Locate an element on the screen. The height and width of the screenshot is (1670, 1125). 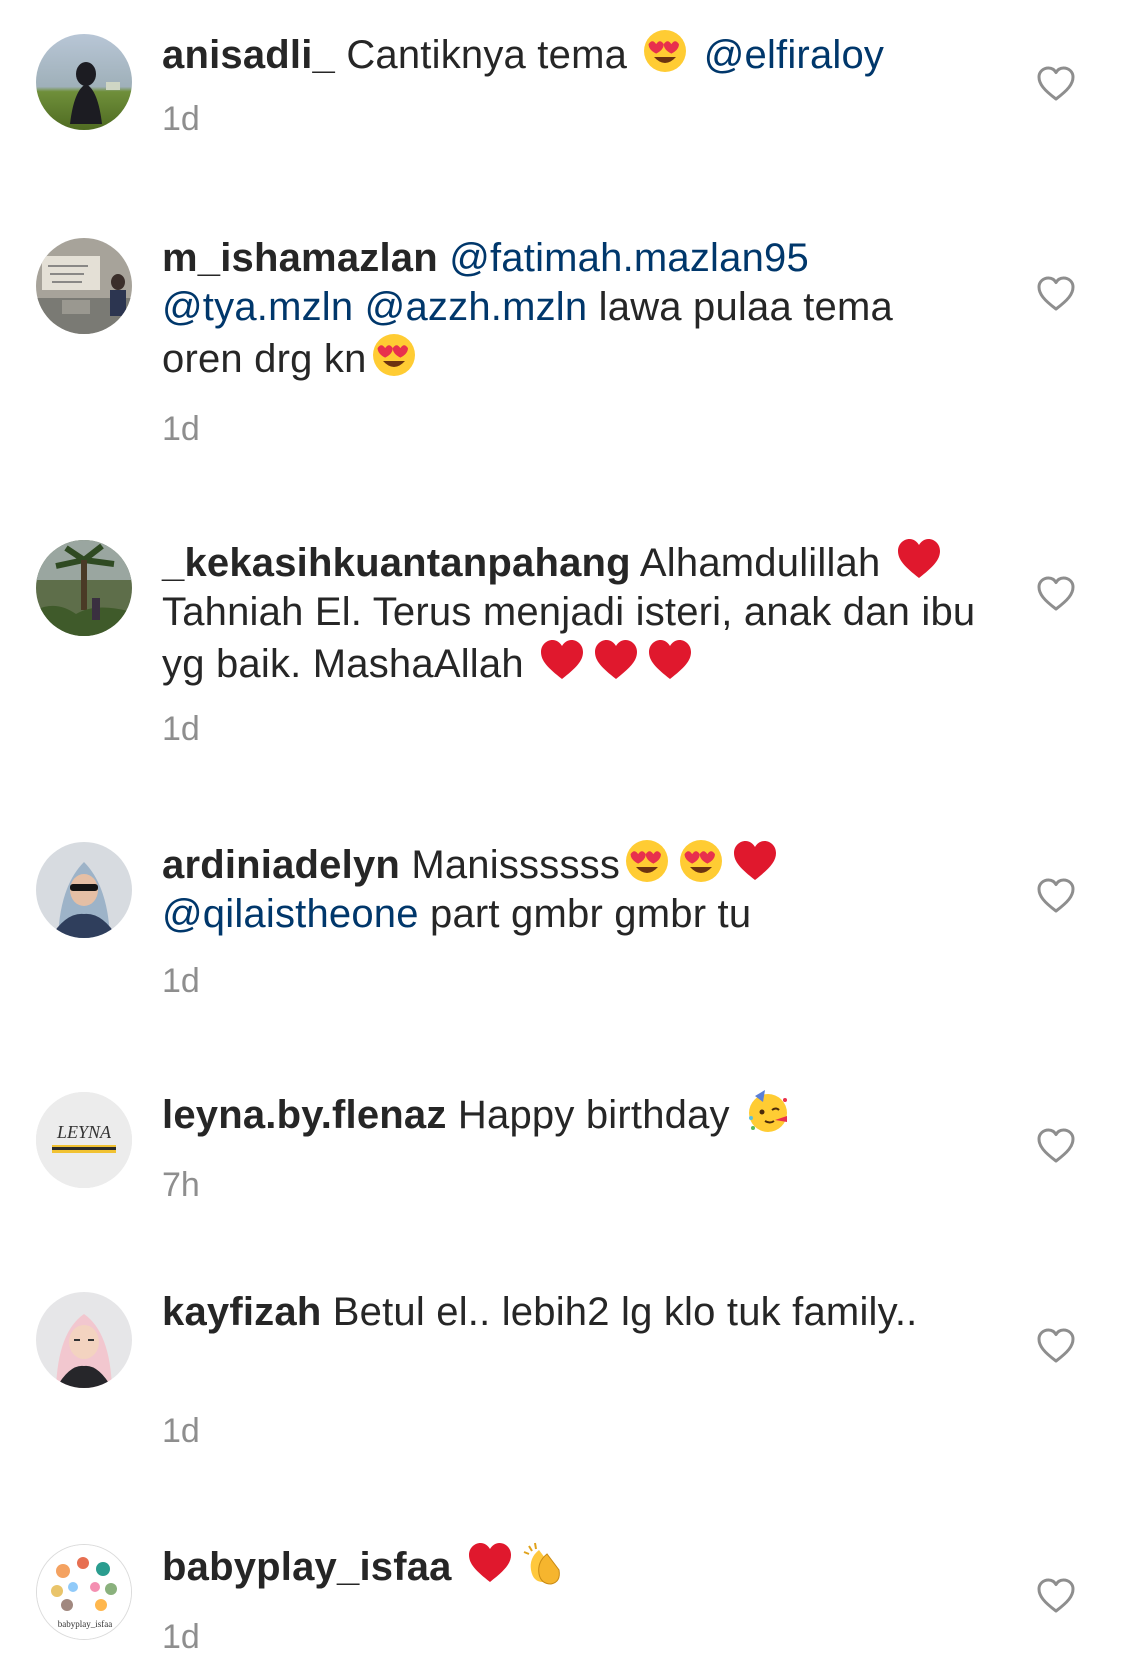
partying-face-emoji-icon is located at coordinates (768, 1111).